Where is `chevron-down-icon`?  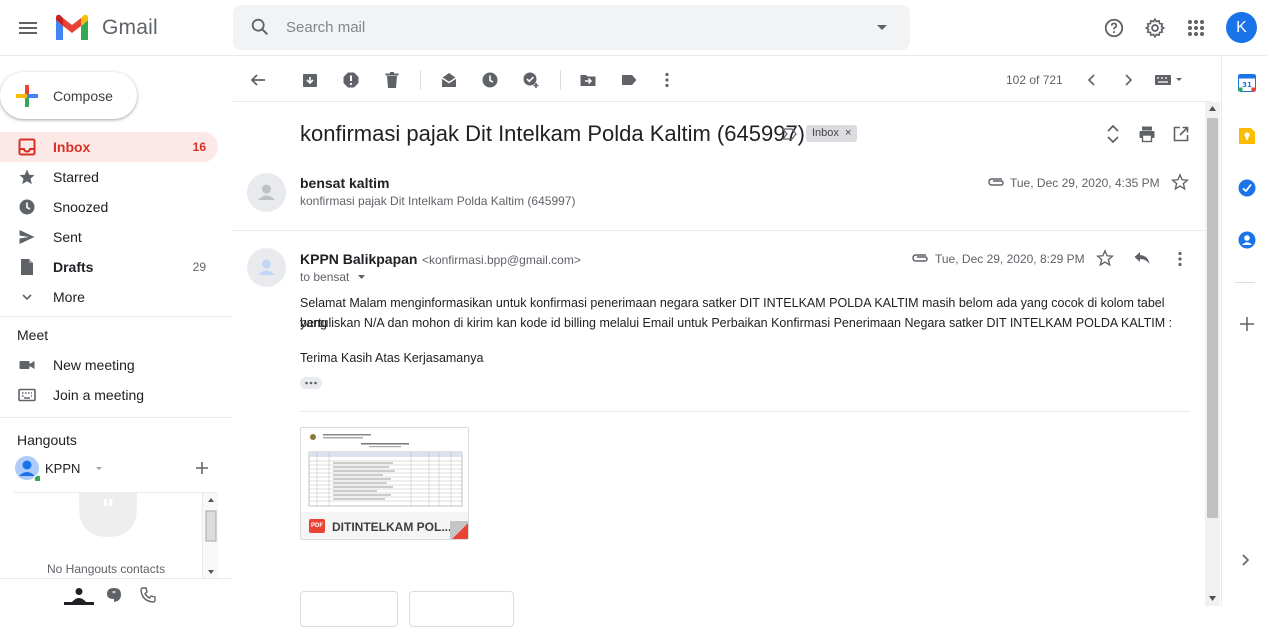
chevron-down-icon is located at coordinates (27, 297).